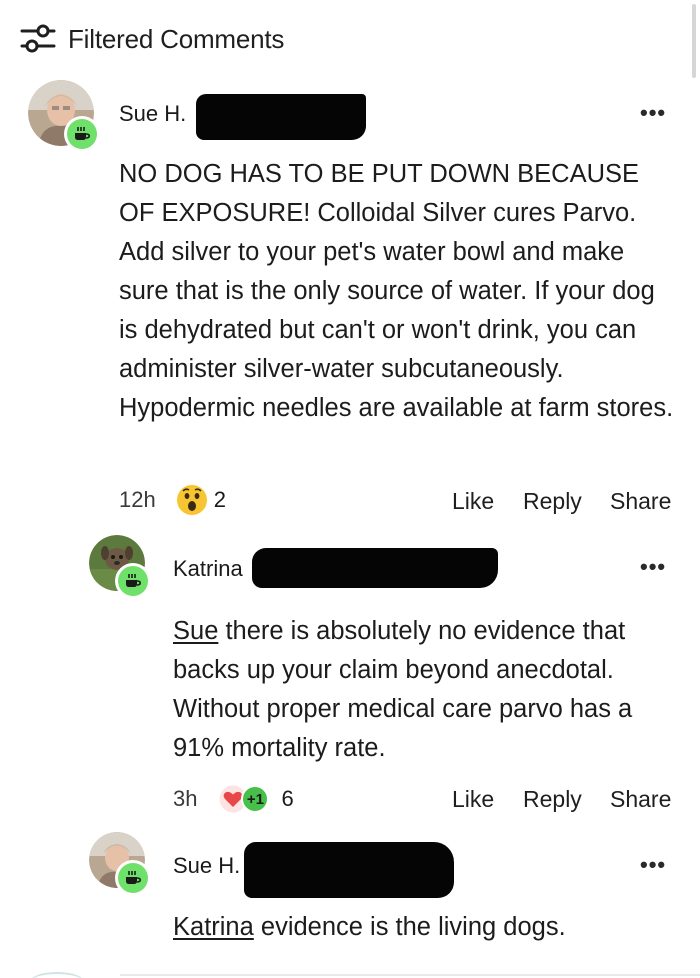  I want to click on next-avatar-edge, so click(57, 975).